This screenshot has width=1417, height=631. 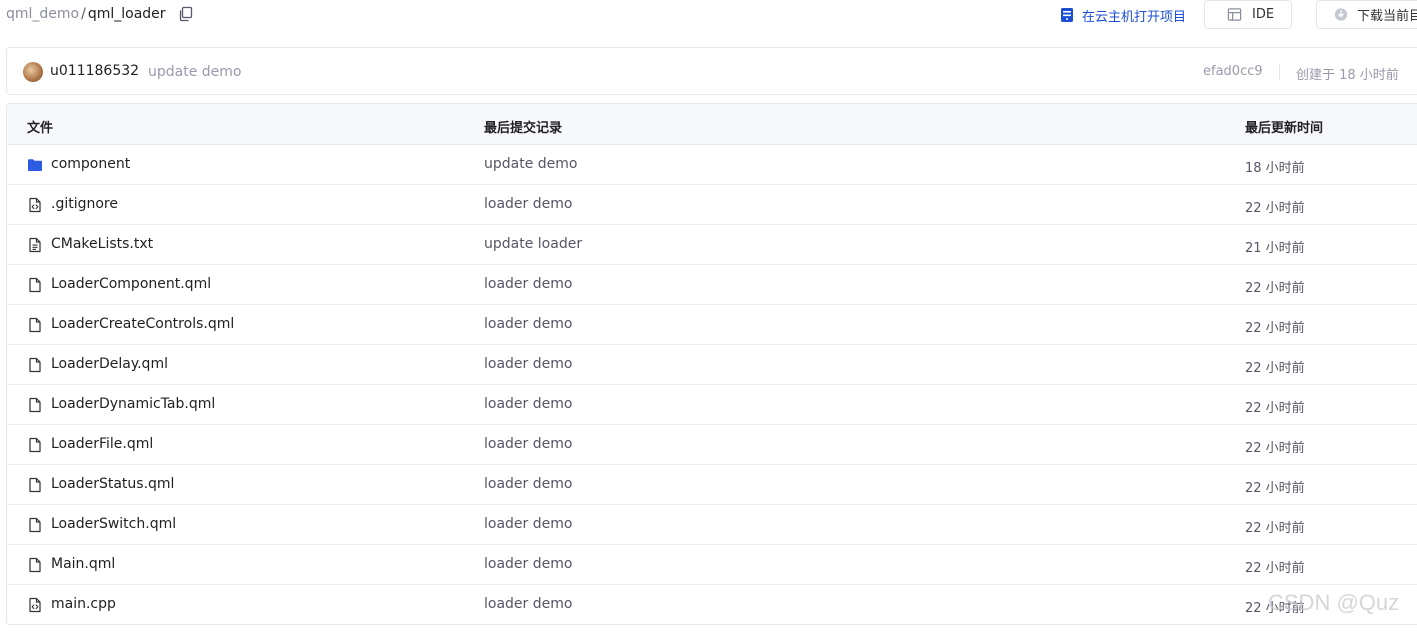 I want to click on table-row: component update demo 18 小时前, so click(x=712, y=165).